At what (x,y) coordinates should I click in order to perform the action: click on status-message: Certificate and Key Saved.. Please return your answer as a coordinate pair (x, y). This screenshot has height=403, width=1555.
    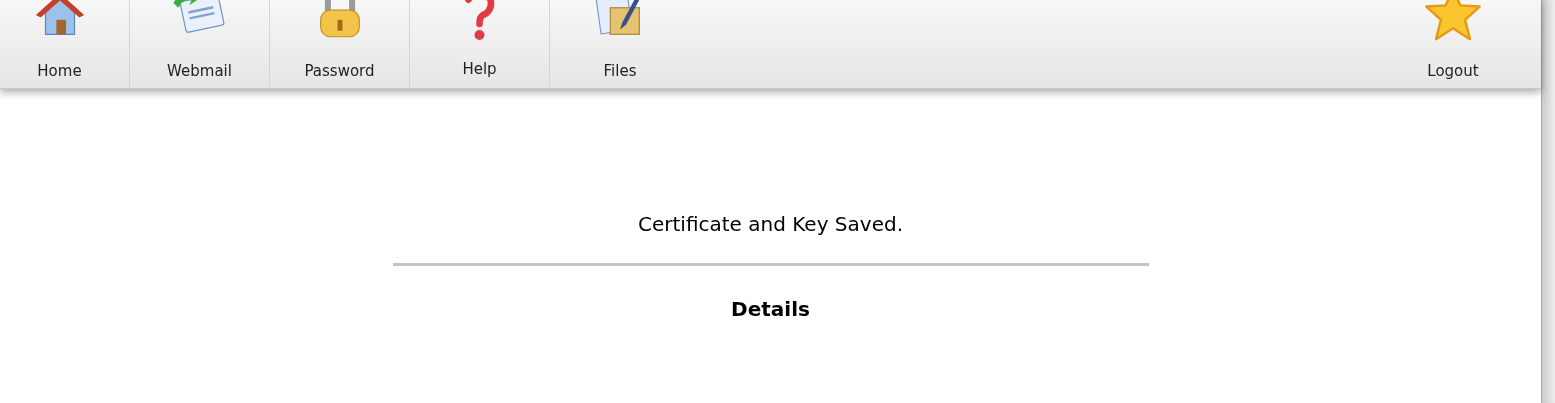
    Looking at the image, I should click on (770, 224).